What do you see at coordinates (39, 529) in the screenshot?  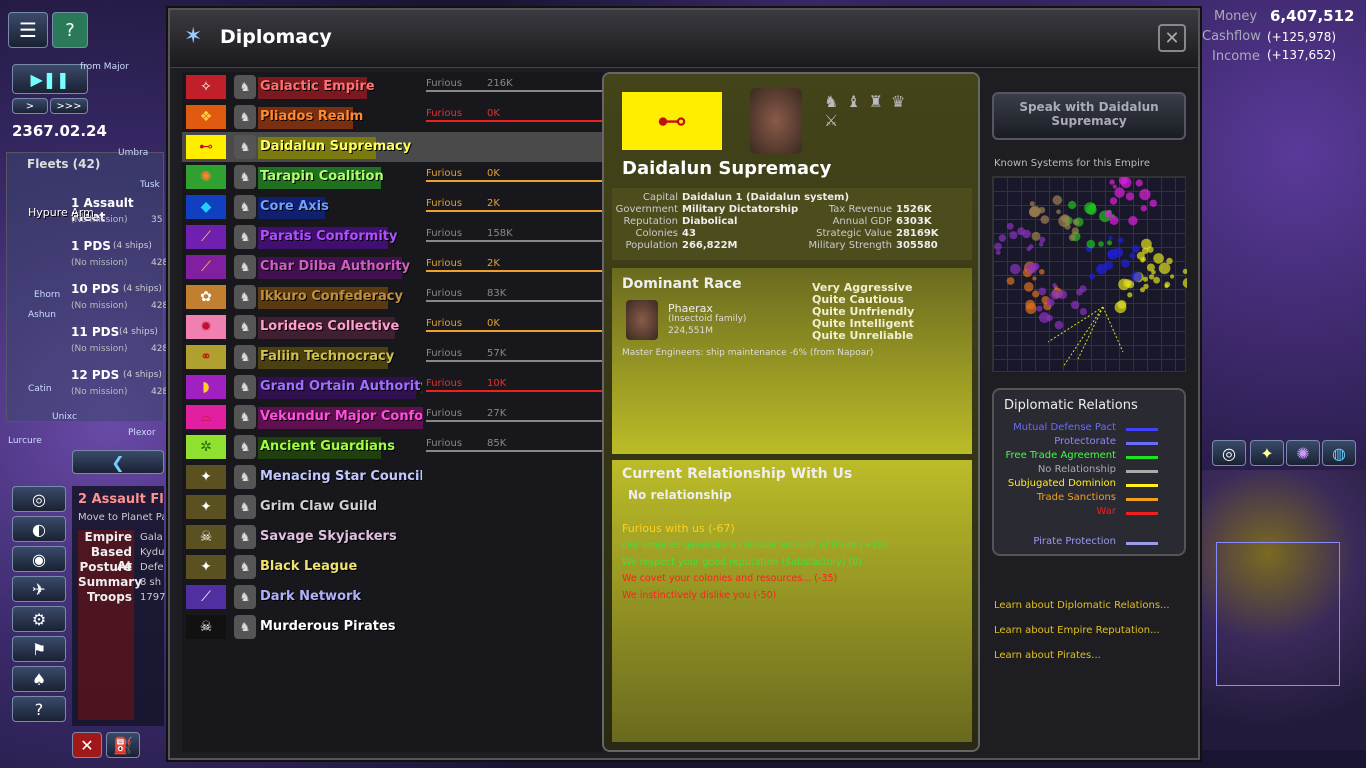 I see `planets-button: ◐` at bounding box center [39, 529].